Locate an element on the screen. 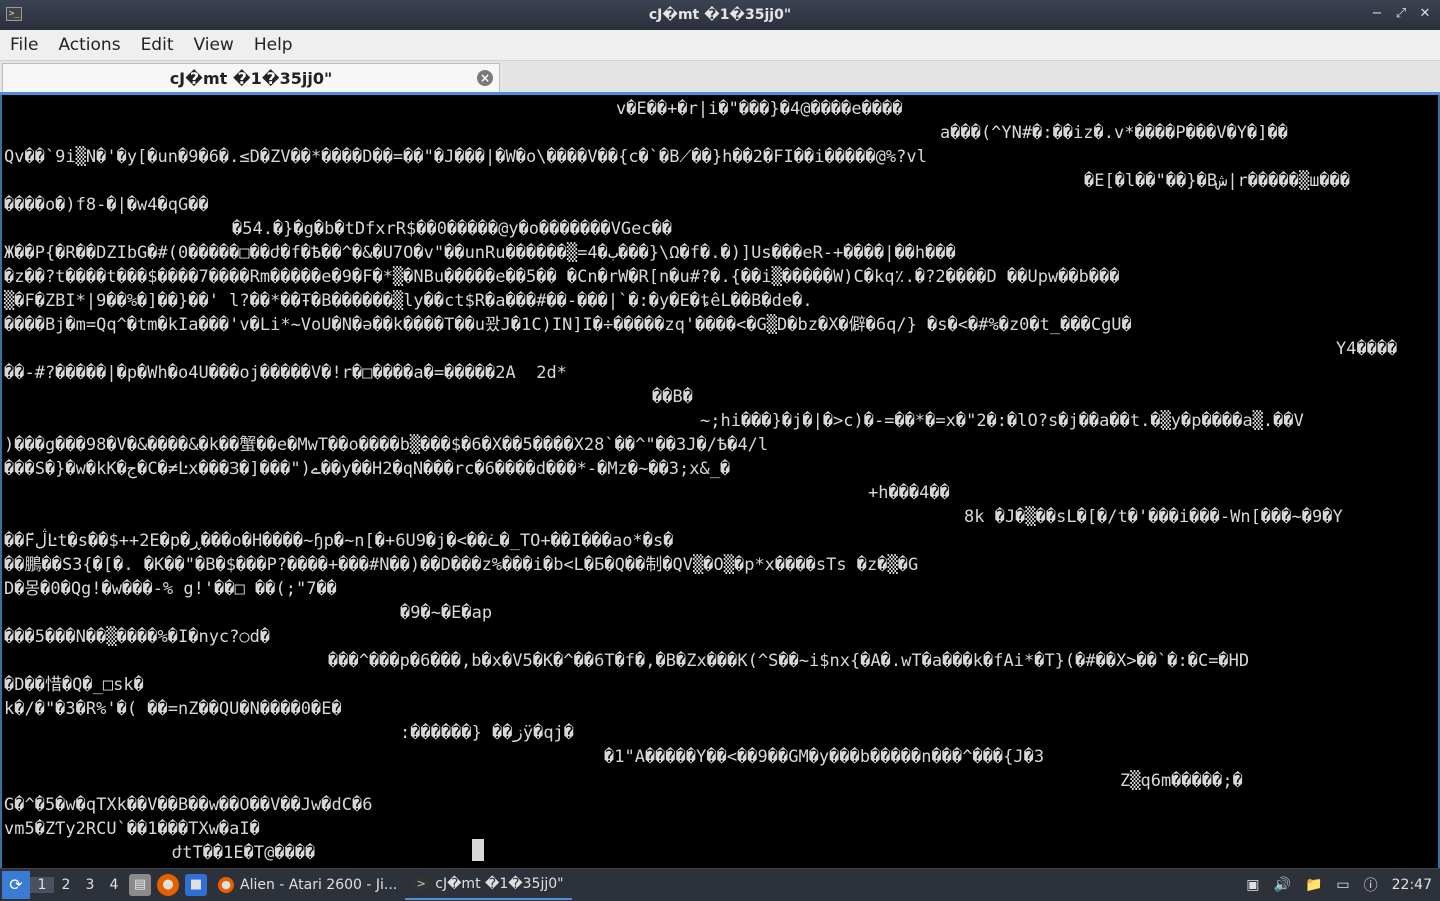  terminal-line: ���5���N��▒����%�I�nyc?○d� is located at coordinates (137, 637).